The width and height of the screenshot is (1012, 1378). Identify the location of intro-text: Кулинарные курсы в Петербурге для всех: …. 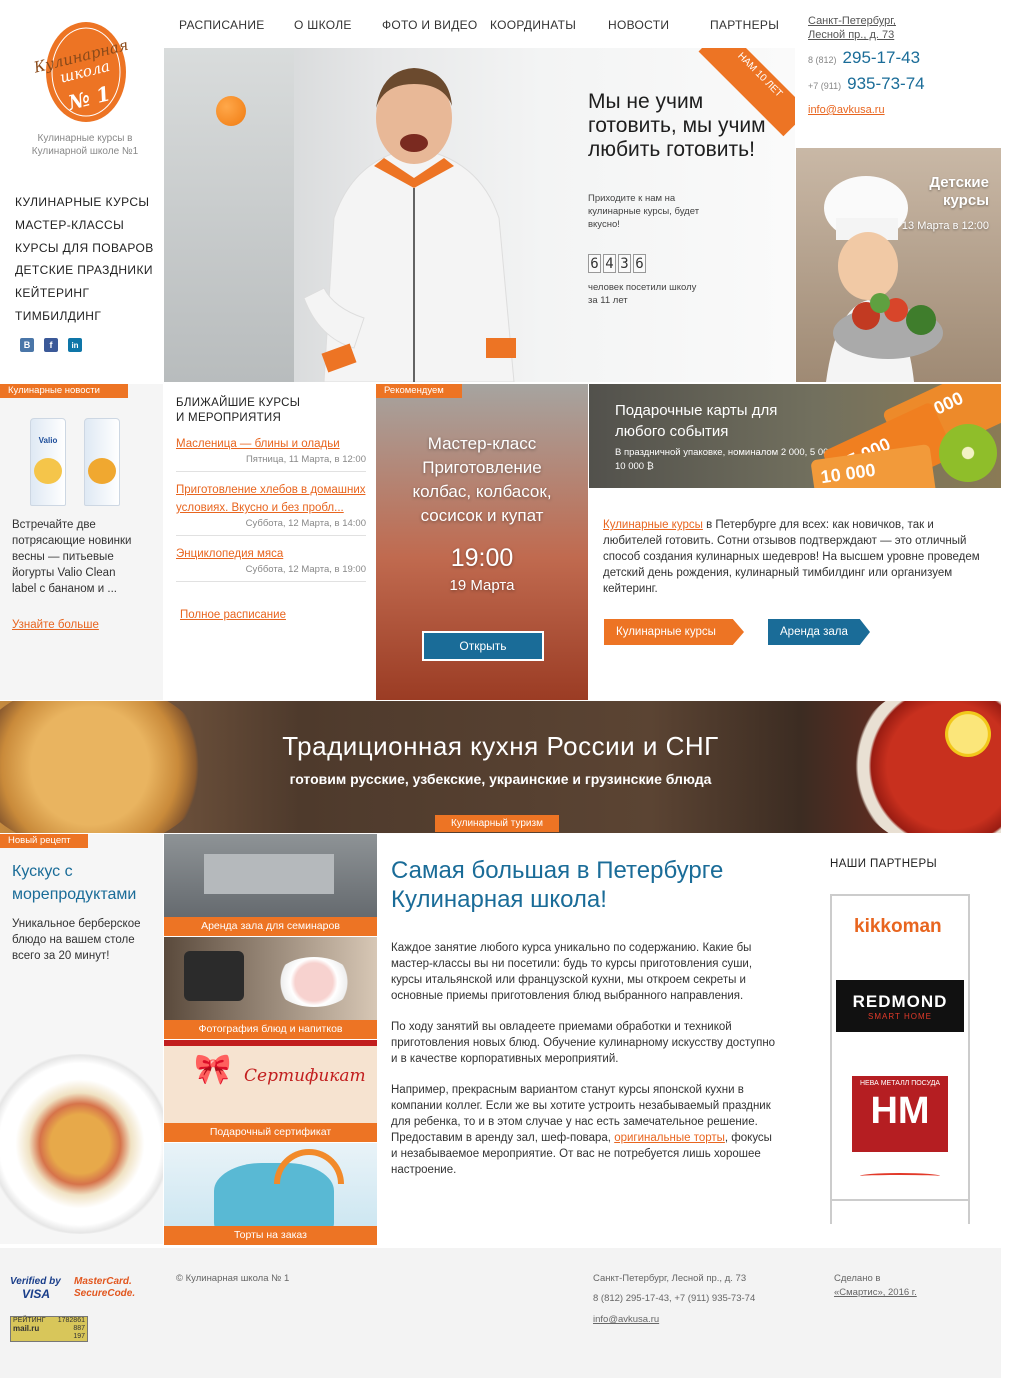
(791, 557).